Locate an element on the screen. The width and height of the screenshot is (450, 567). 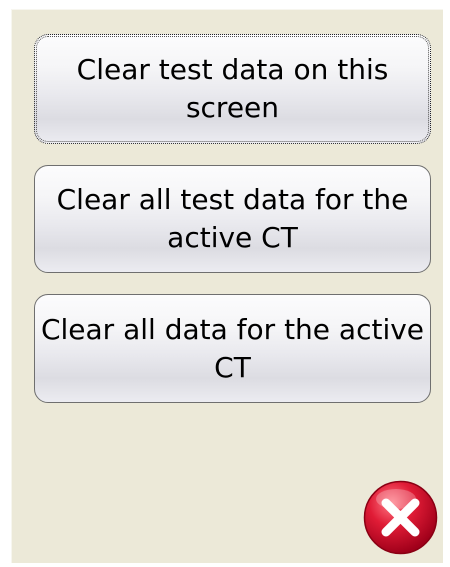
close-x-icon is located at coordinates (400, 517).